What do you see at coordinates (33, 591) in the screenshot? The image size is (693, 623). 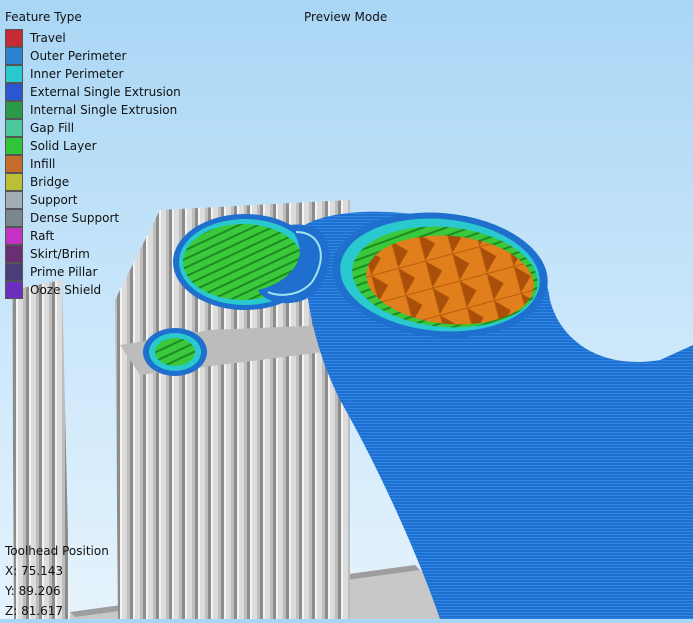 I see `toolhead-y: Y: 89.206` at bounding box center [33, 591].